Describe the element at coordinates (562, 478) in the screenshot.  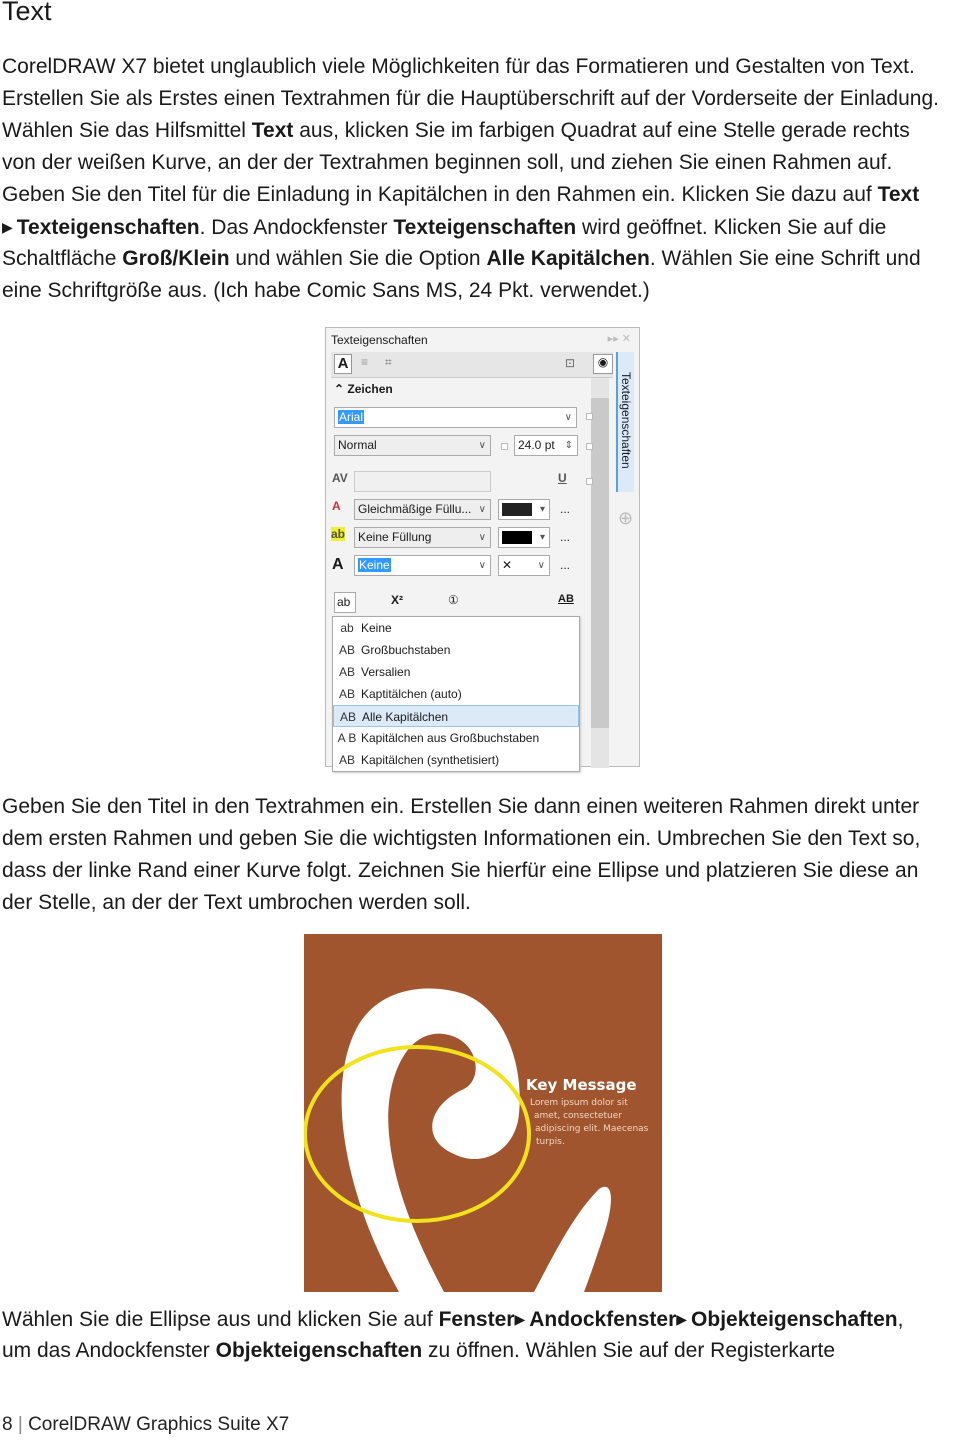
I see `underline-icon: U` at that location.